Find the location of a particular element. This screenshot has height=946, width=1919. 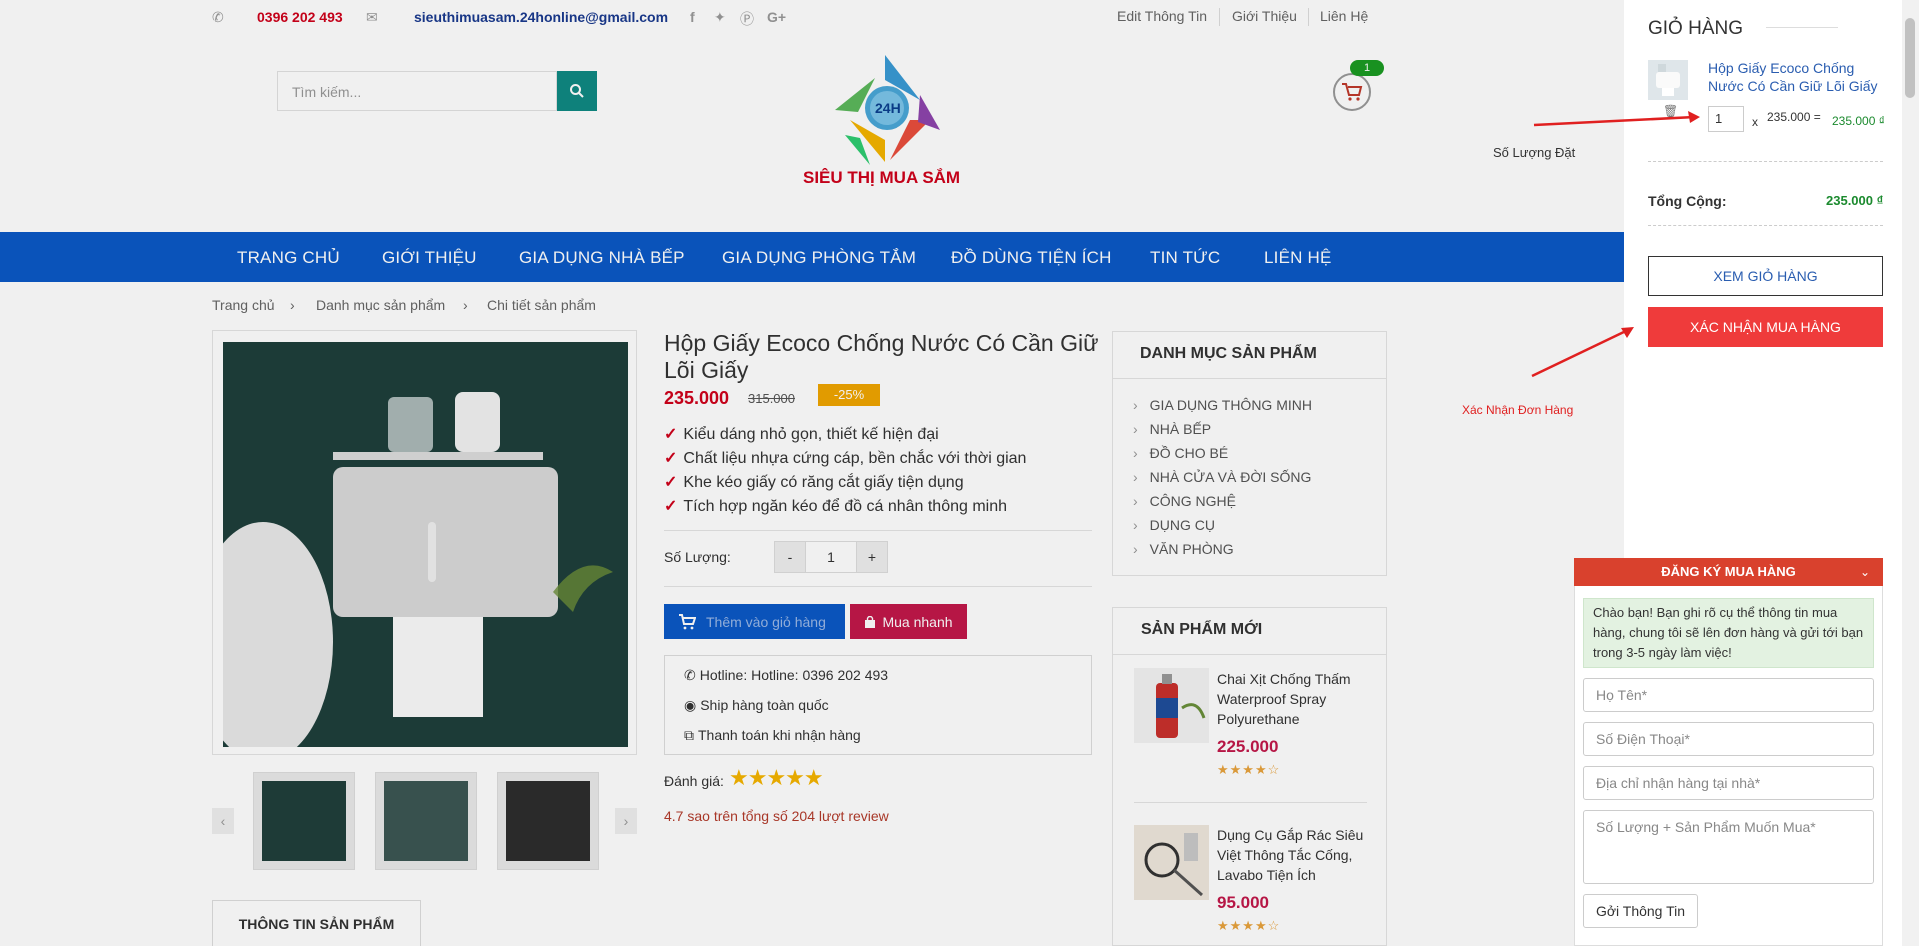

category-item: › ĐỒ CHO BÉ is located at coordinates (1180, 453).